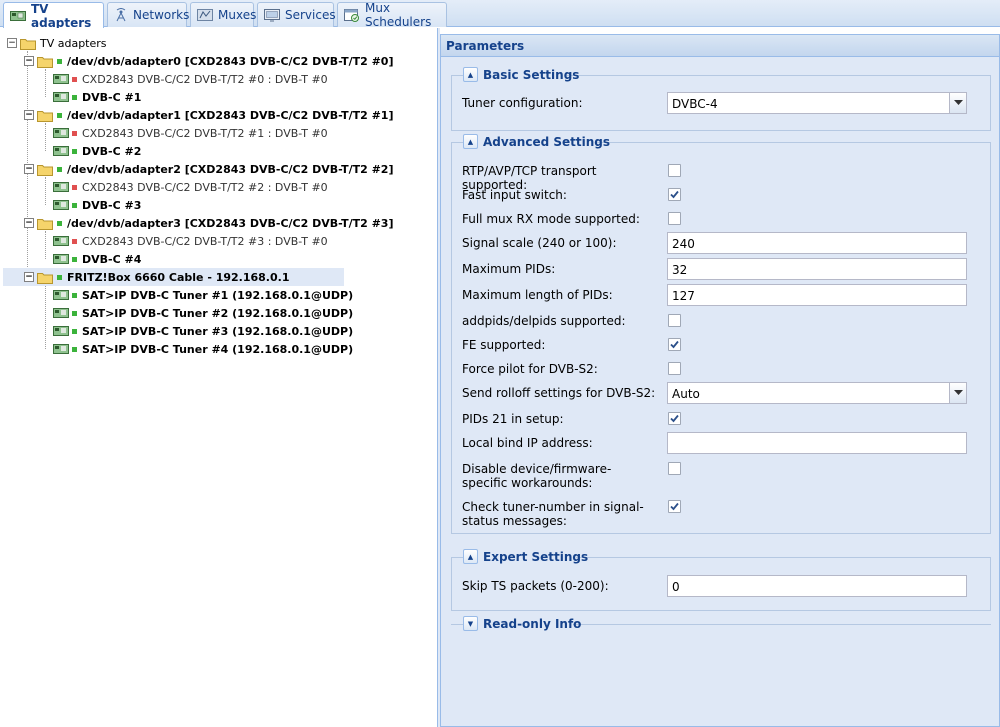  I want to click on disable-workarounds-checkbox, so click(674, 468).